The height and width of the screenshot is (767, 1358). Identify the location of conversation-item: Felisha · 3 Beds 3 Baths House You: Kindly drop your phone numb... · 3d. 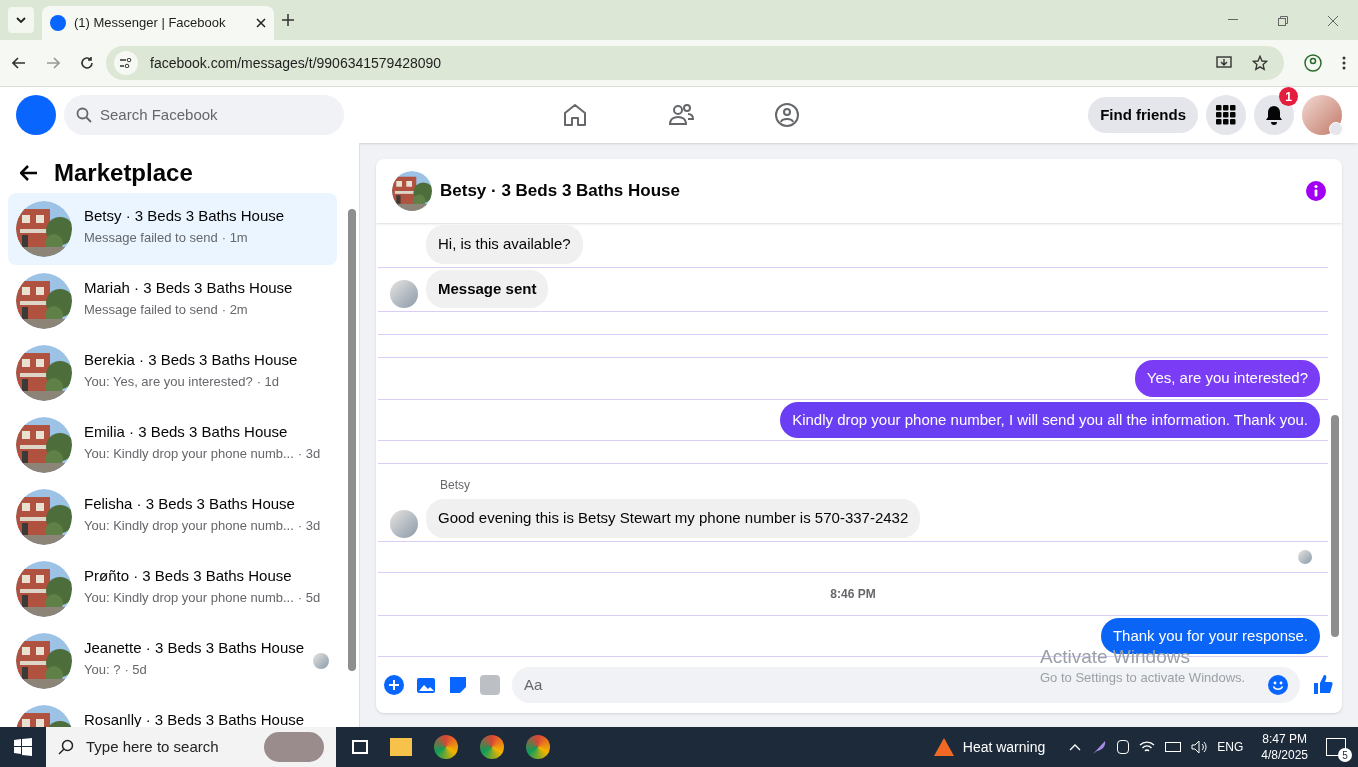
(172, 517).